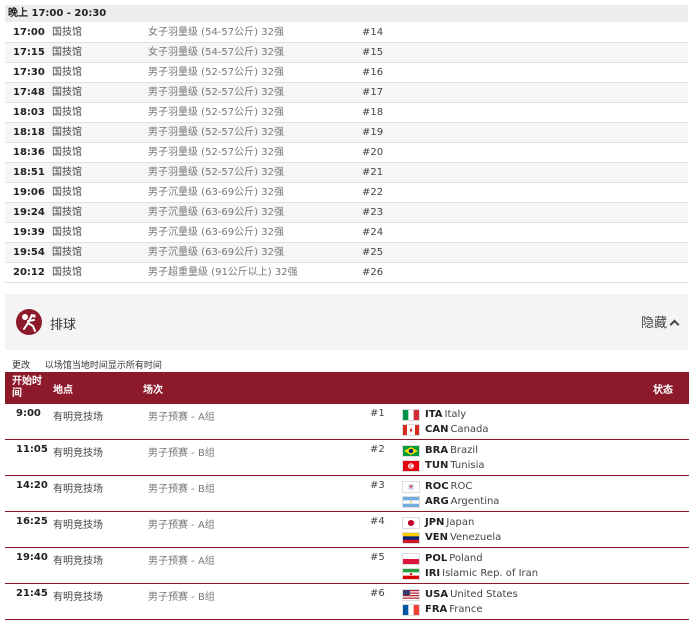  What do you see at coordinates (411, 574) in the screenshot?
I see `flag-iri-icon` at bounding box center [411, 574].